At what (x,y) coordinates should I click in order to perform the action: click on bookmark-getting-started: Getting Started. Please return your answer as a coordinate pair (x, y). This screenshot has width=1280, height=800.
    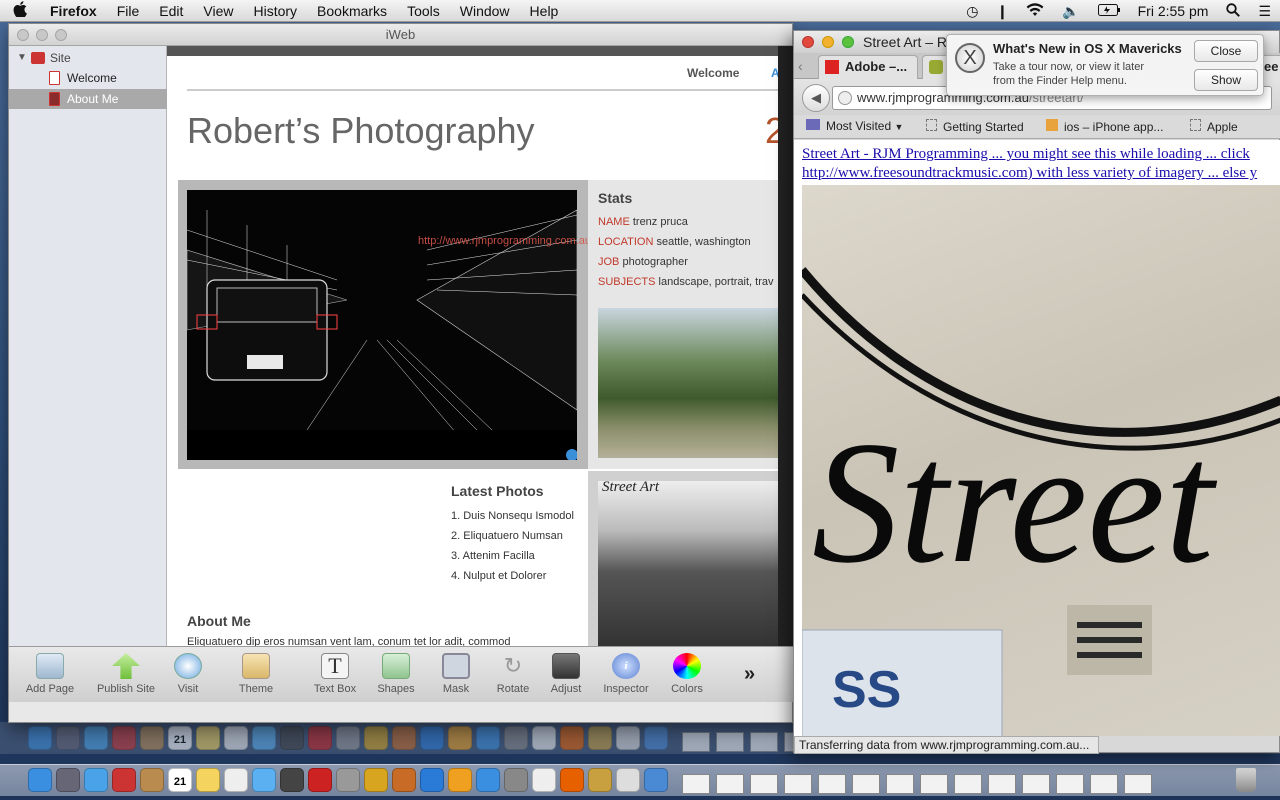
    Looking at the image, I should click on (975, 126).